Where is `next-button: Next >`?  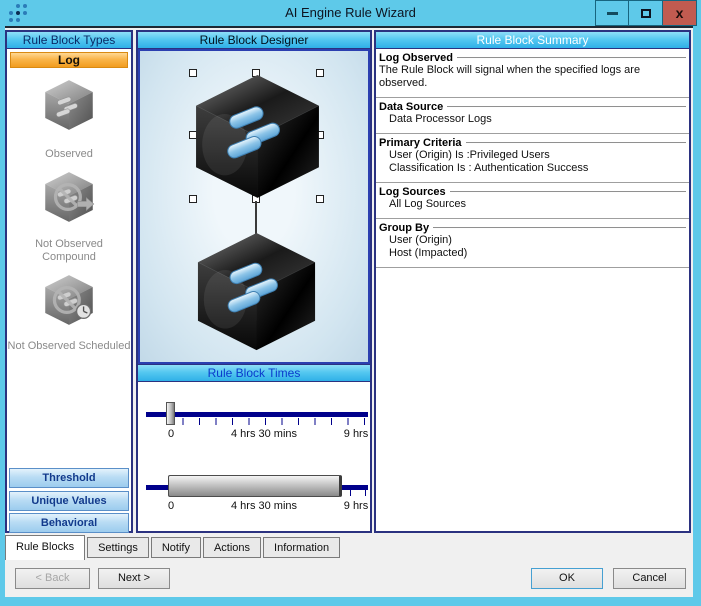
next-button: Next > is located at coordinates (134, 578).